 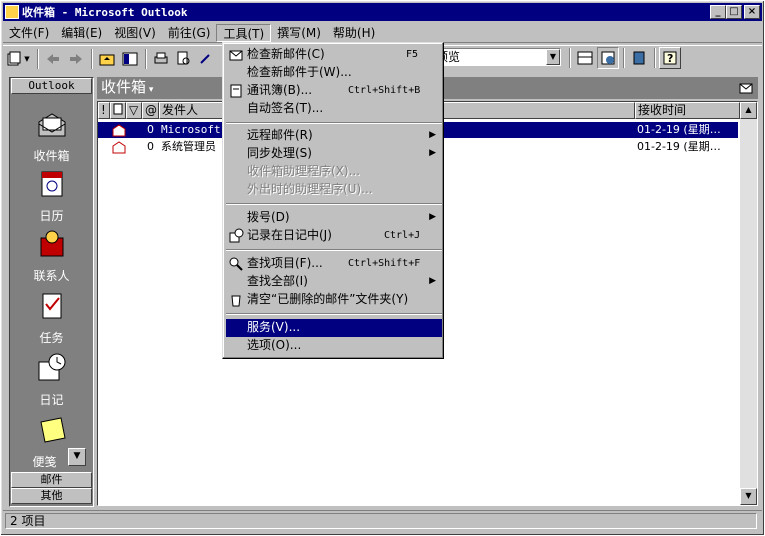 What do you see at coordinates (105, 12) in the screenshot?
I see `window-title: 收件箱 - Microsoft Outlook` at bounding box center [105, 12].